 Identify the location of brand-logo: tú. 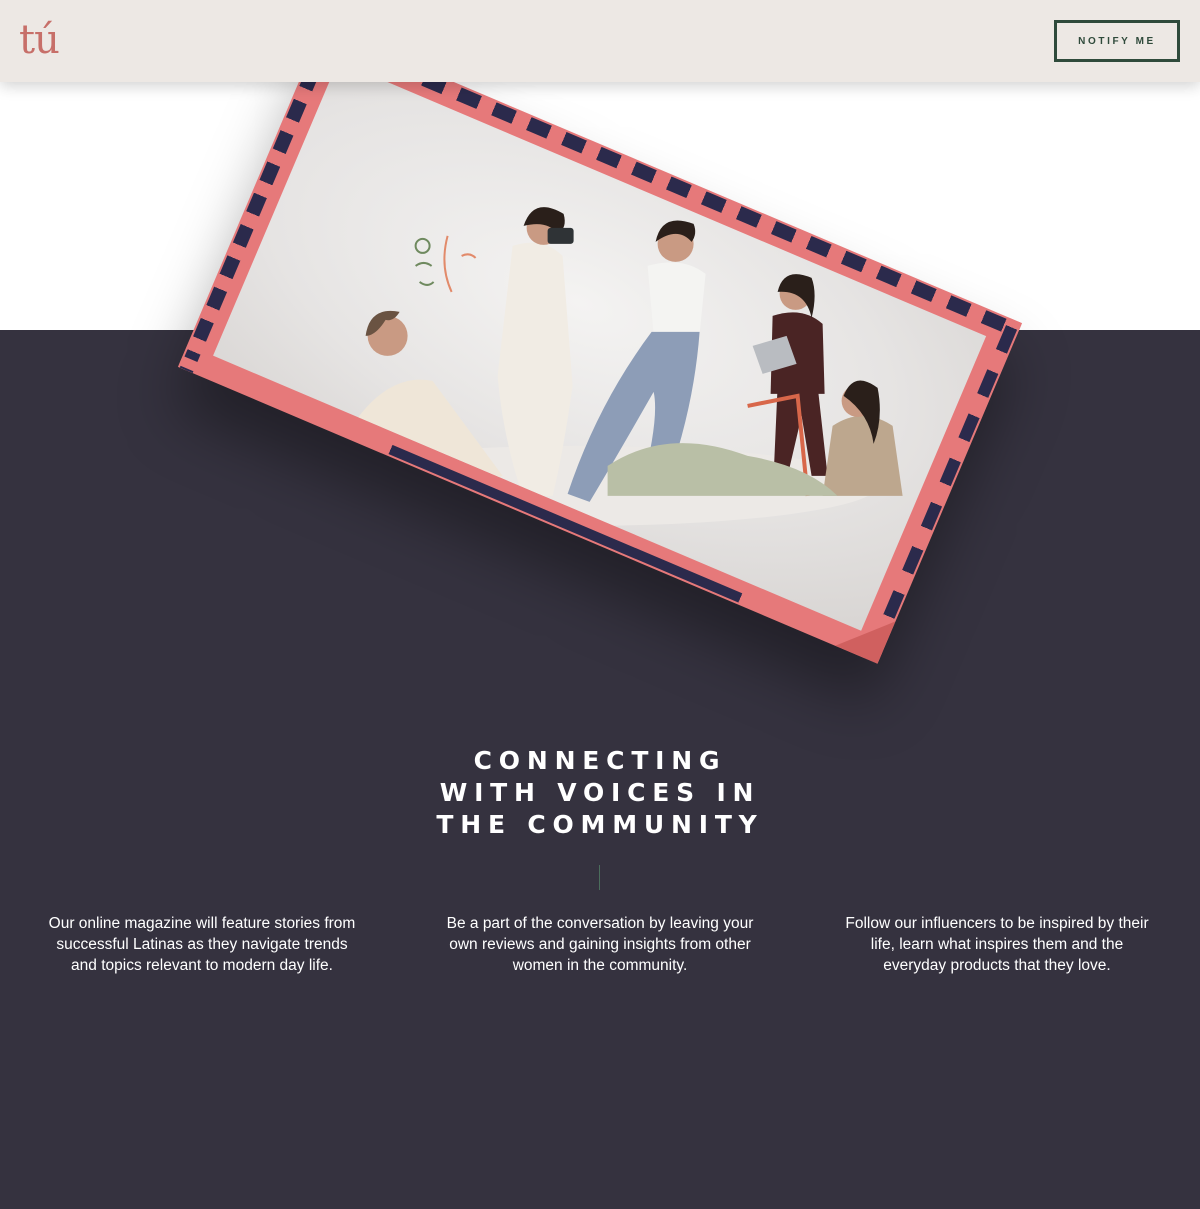
(39, 40).